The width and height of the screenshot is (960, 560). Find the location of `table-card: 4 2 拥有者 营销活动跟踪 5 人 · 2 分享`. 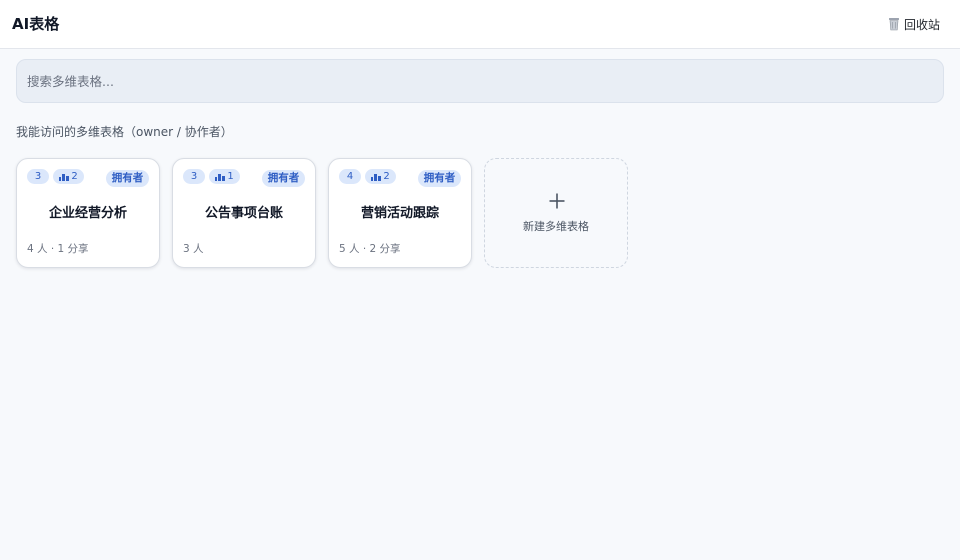

table-card: 4 2 拥有者 营销活动跟踪 5 人 · 2 分享 is located at coordinates (400, 213).